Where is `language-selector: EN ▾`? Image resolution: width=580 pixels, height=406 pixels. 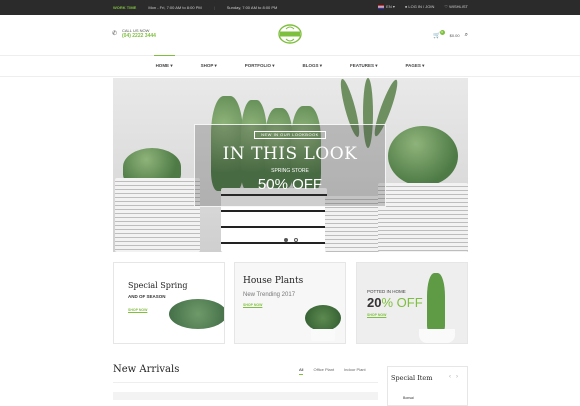
language-selector: EN ▾ is located at coordinates (386, 6).